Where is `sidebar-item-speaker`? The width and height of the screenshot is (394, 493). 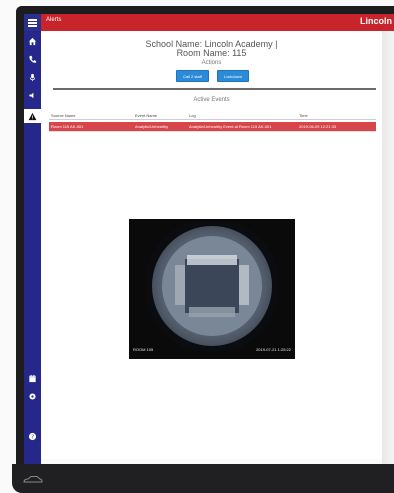
sidebar-item-speaker is located at coordinates (32, 95).